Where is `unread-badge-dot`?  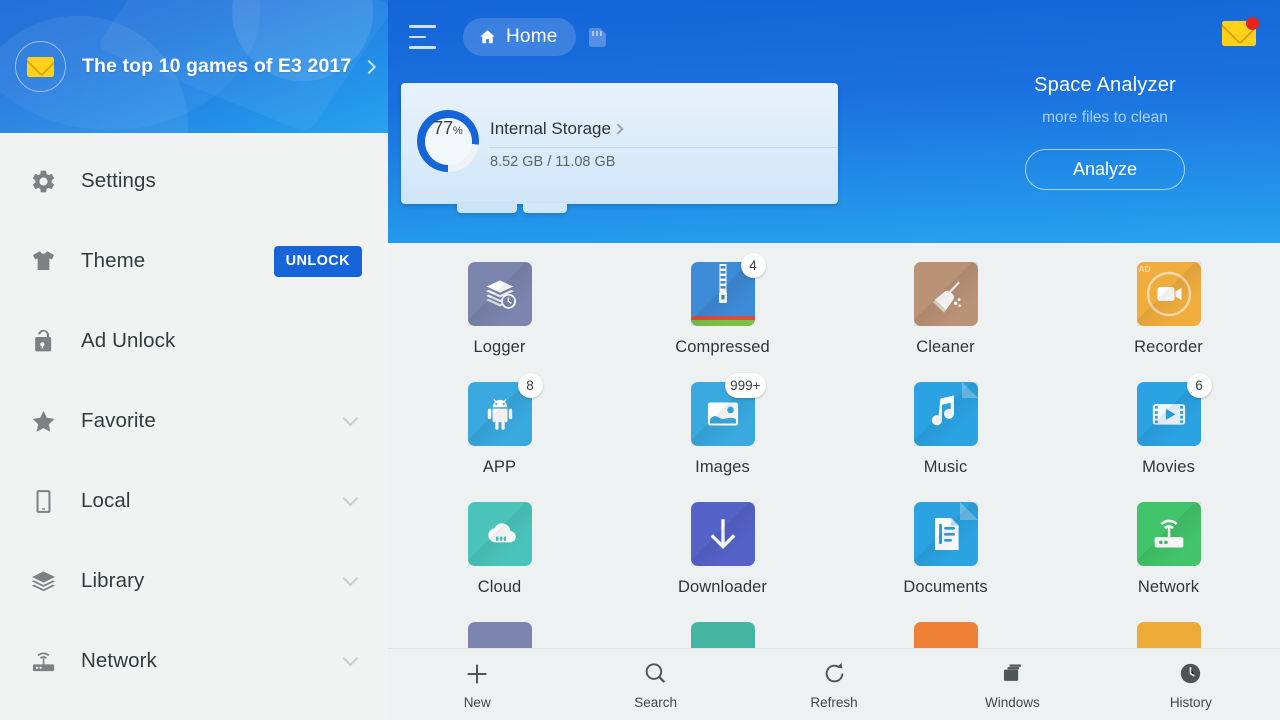 unread-badge-dot is located at coordinates (1252, 23).